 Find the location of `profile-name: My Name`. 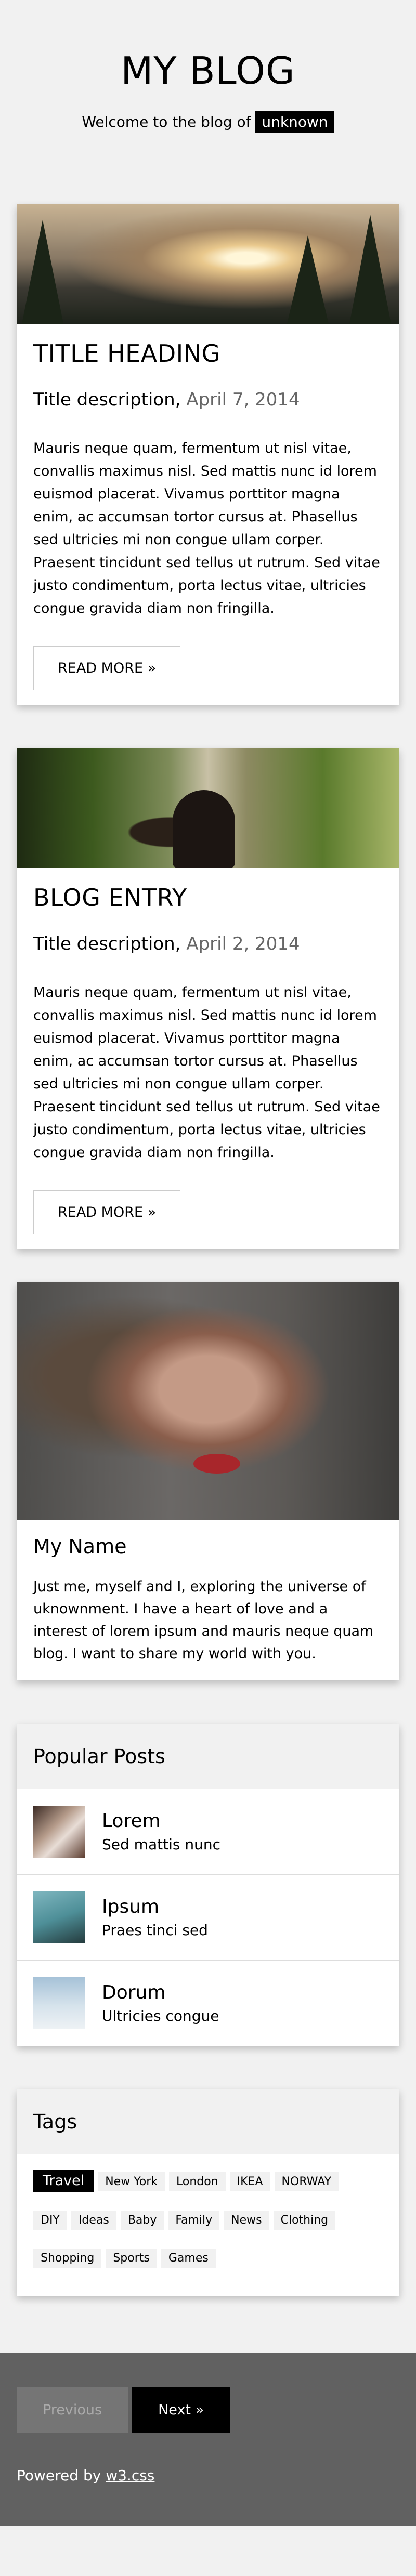

profile-name: My Name is located at coordinates (80, 1546).